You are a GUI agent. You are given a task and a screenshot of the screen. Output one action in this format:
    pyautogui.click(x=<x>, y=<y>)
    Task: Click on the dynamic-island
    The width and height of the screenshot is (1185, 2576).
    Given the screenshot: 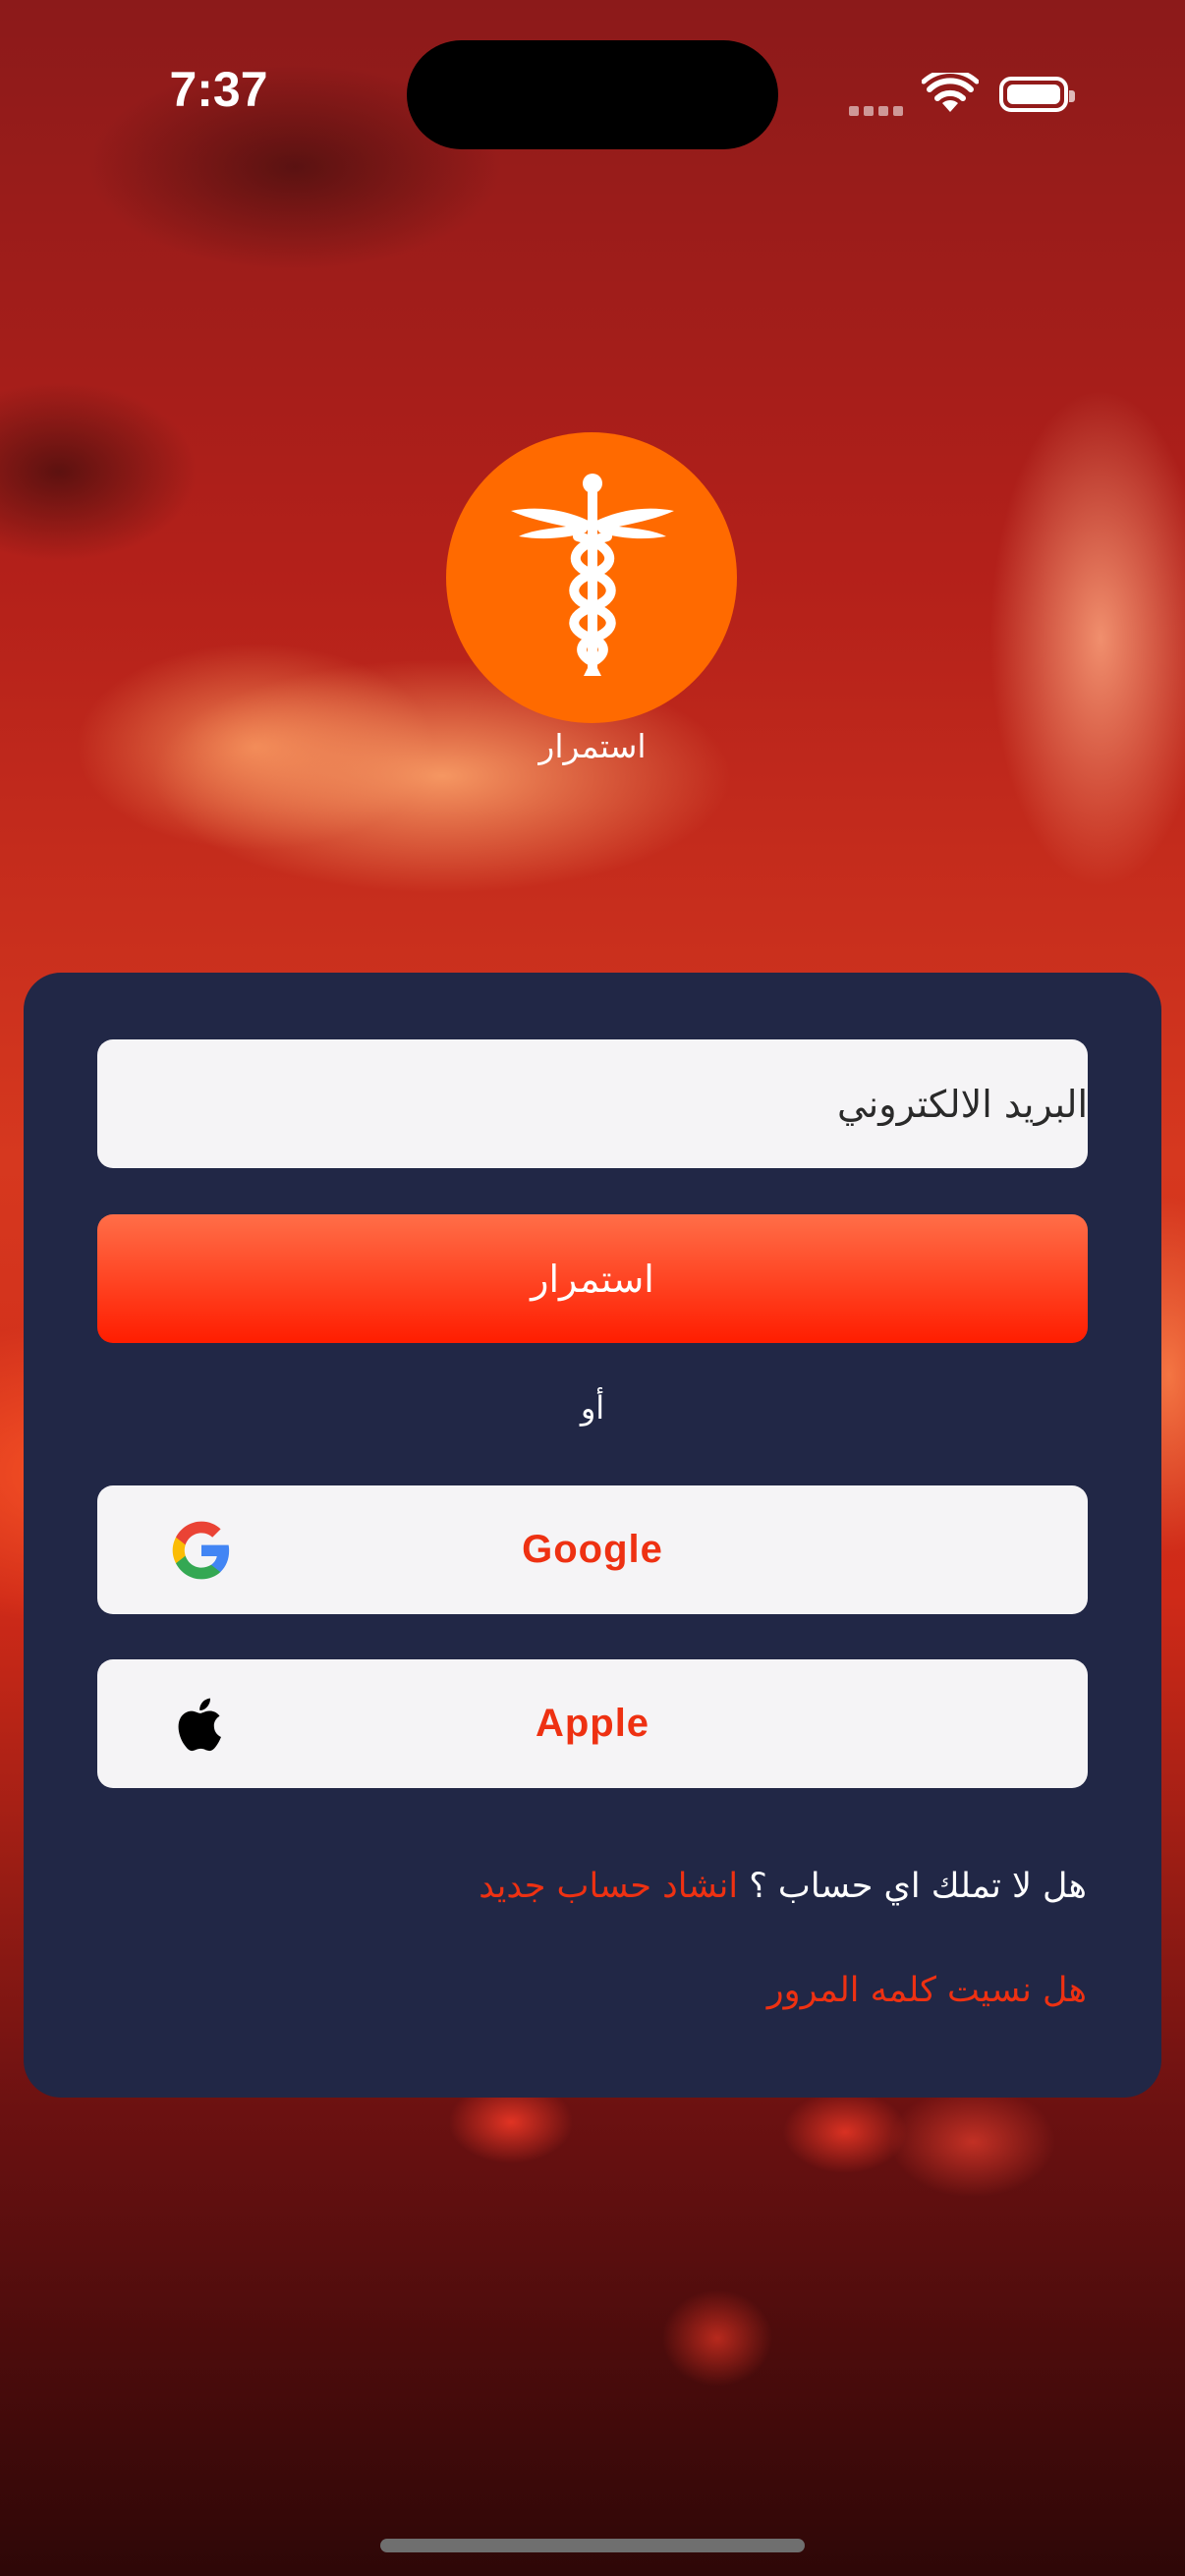 What is the action you would take?
    pyautogui.click(x=592, y=94)
    